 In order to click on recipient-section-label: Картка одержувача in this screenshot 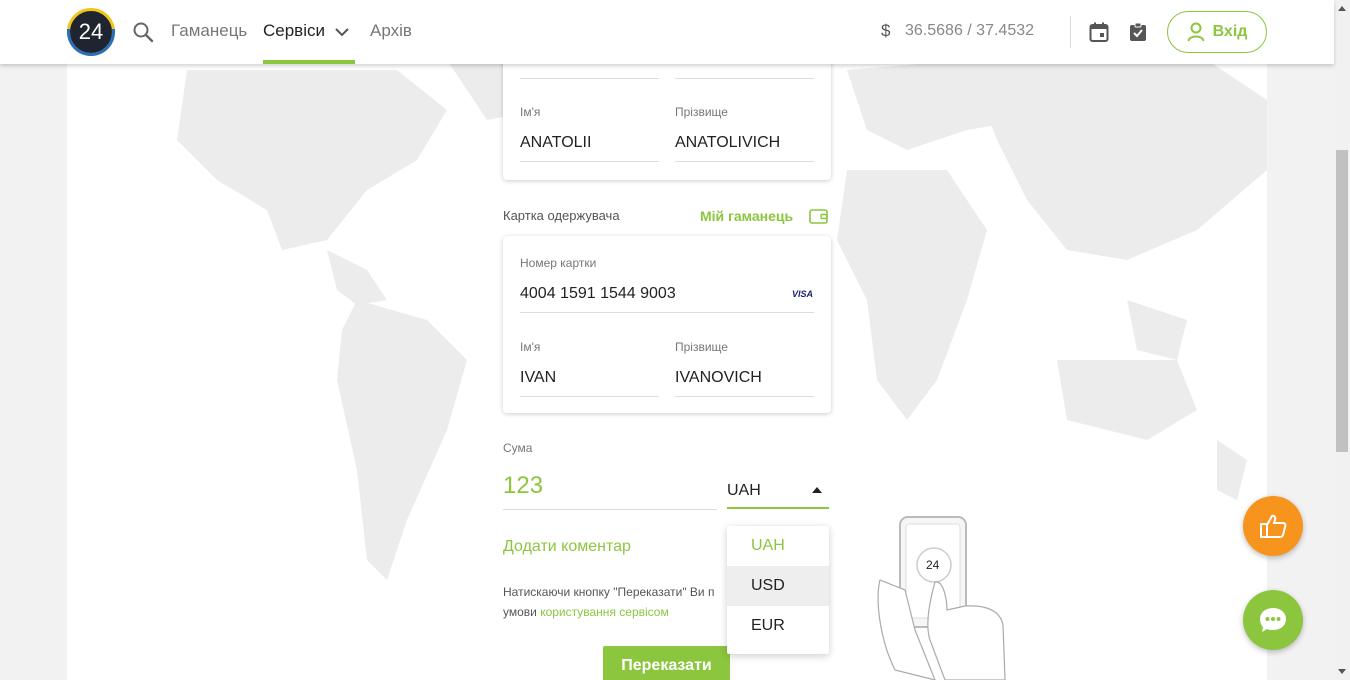, I will do `click(561, 215)`.